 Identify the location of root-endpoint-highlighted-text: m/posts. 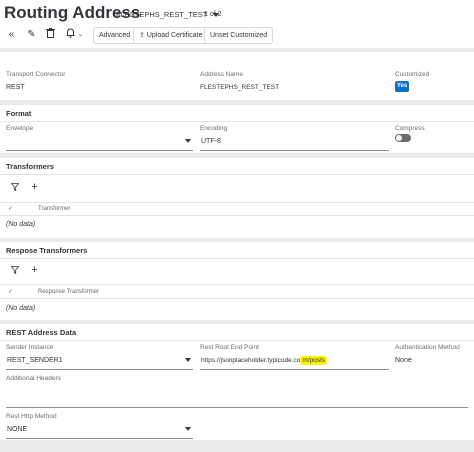
(314, 360).